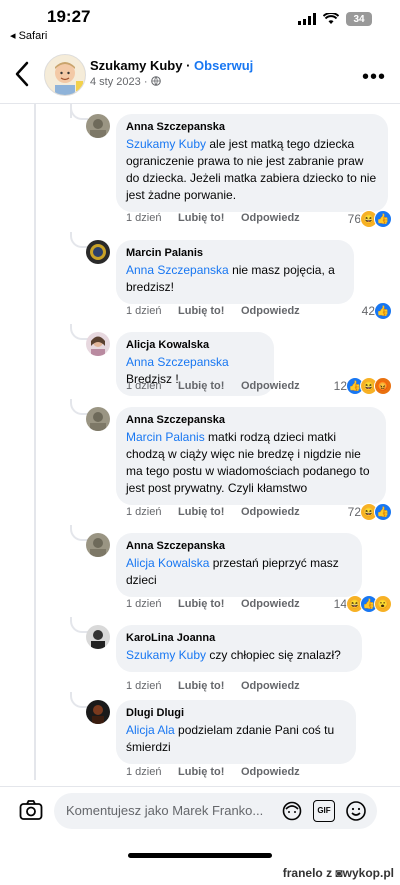 The height and width of the screenshot is (885, 400). I want to click on signal-icon, so click(307, 19).